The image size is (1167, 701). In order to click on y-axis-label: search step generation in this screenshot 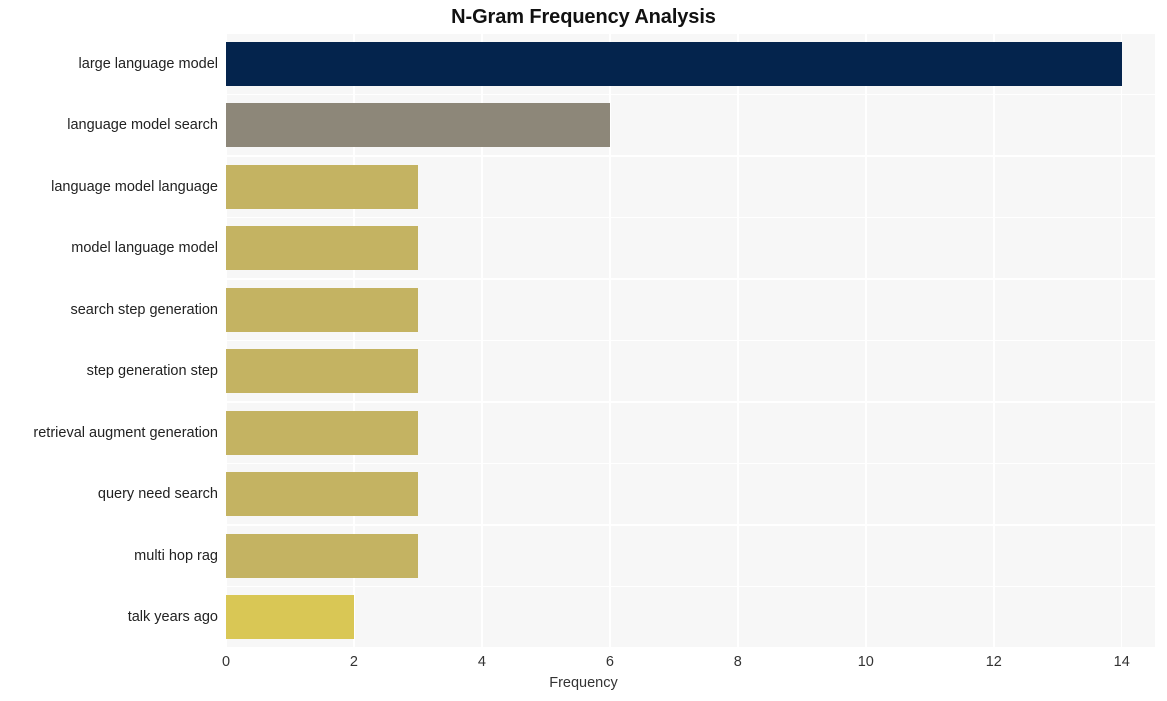, I will do `click(144, 309)`.